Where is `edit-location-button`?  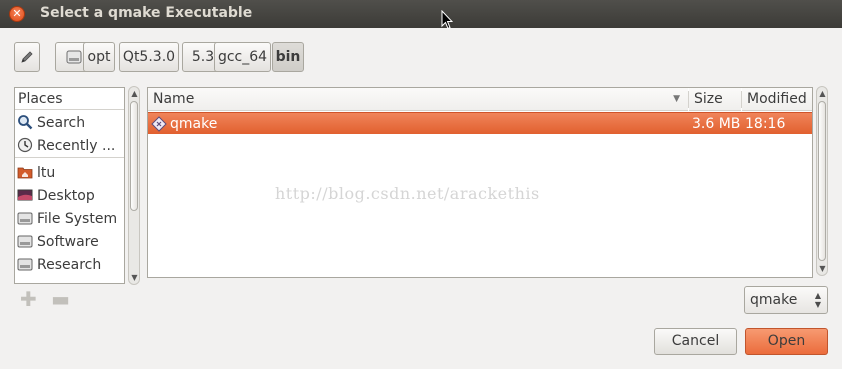
edit-location-button is located at coordinates (27, 57).